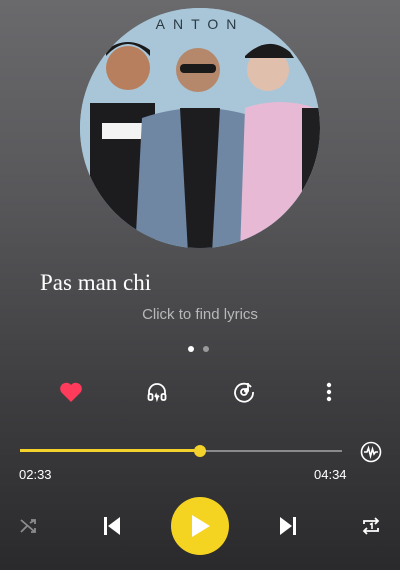  I want to click on heart-icon, so click(71, 392).